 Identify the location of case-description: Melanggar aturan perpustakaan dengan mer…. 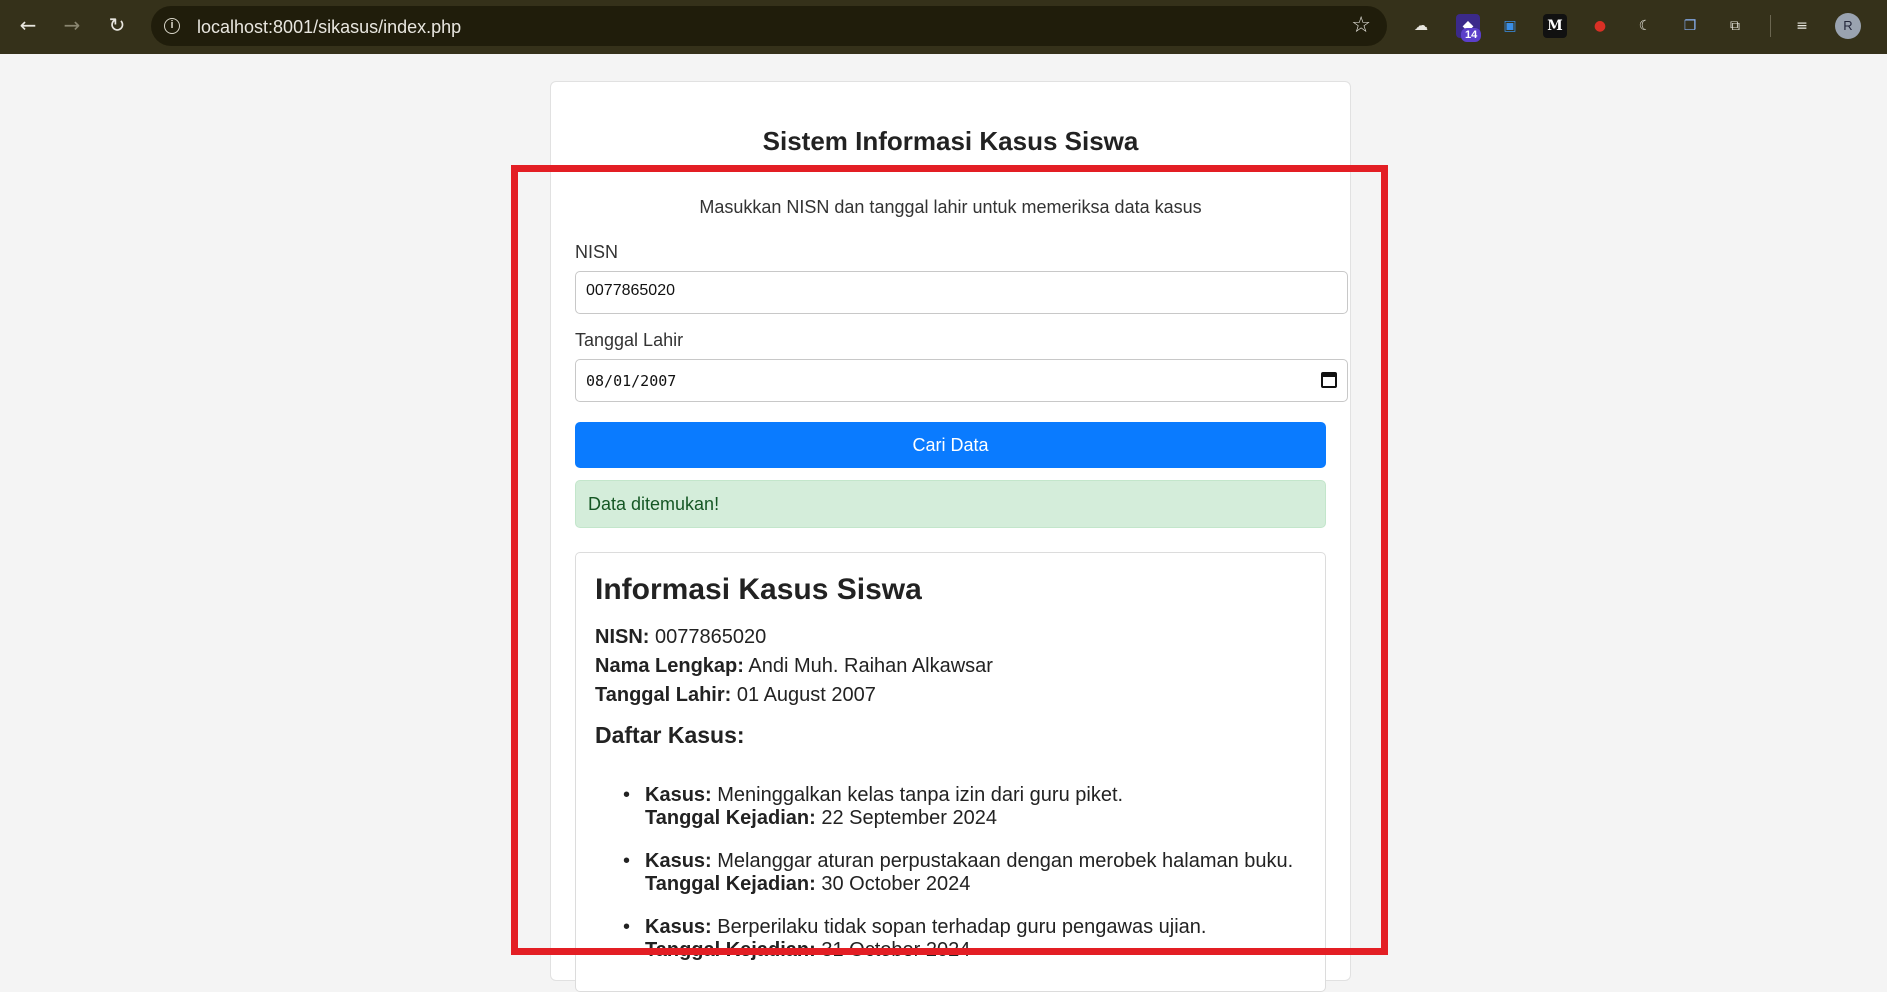
(1005, 861).